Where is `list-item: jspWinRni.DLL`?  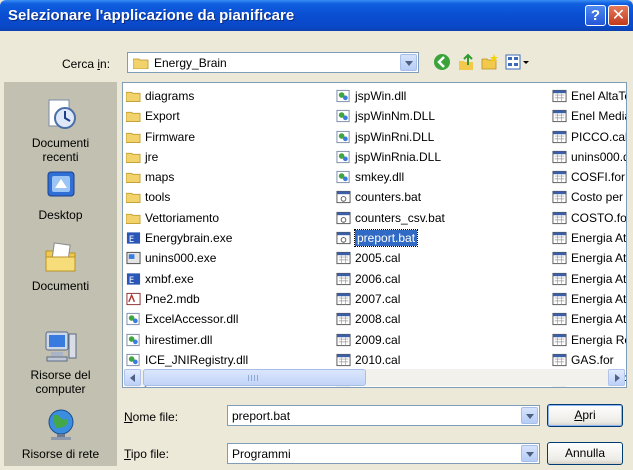
list-item: jspWinRni.DLL is located at coordinates (390, 137).